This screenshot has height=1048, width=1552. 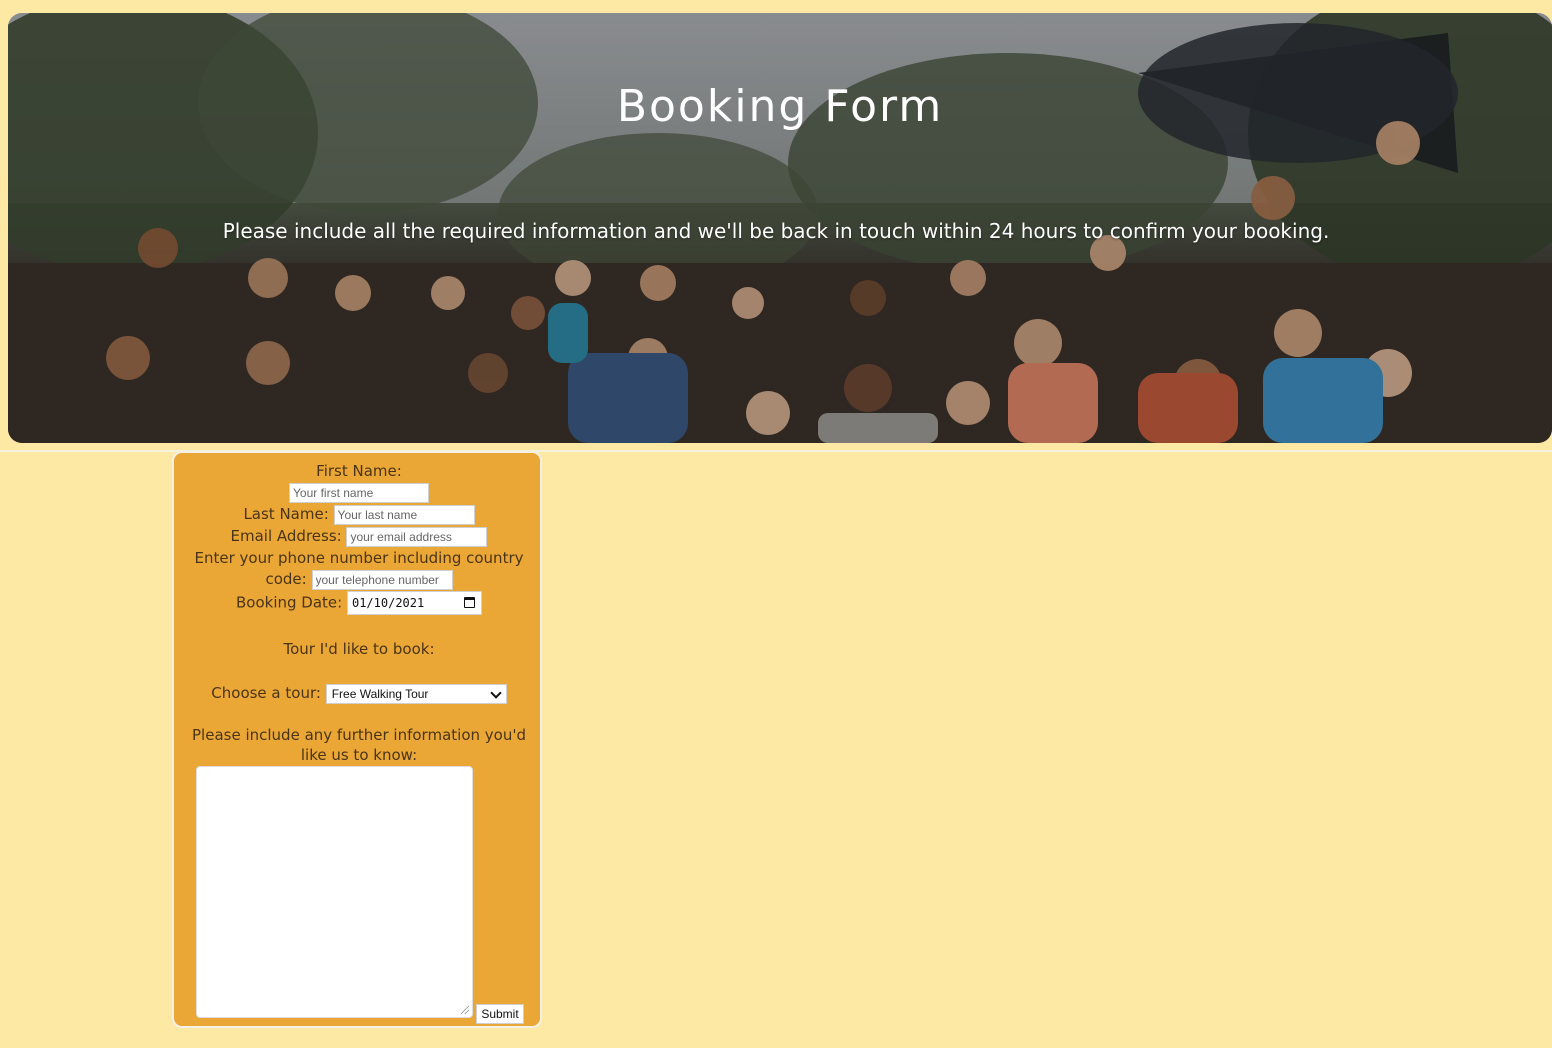 I want to click on phone-input, so click(x=382, y=579).